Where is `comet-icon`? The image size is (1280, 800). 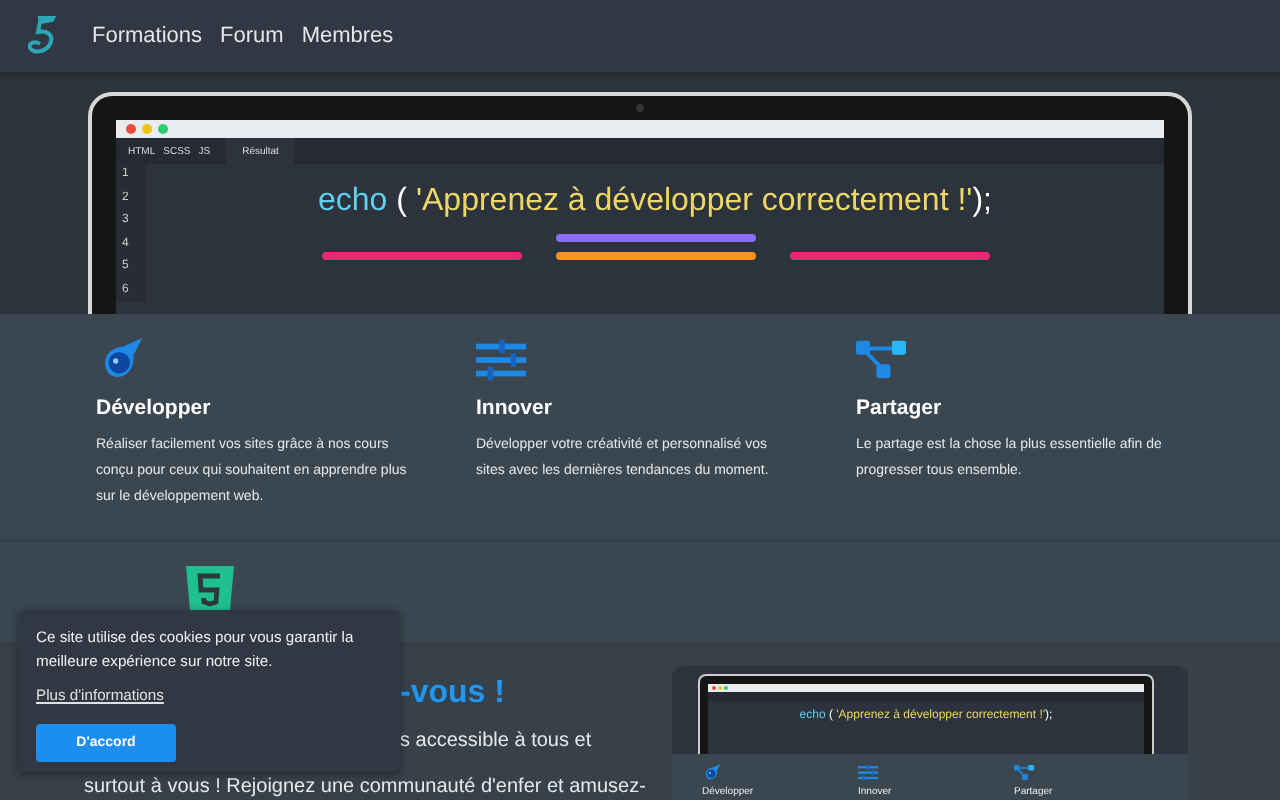
comet-icon is located at coordinates (712, 773).